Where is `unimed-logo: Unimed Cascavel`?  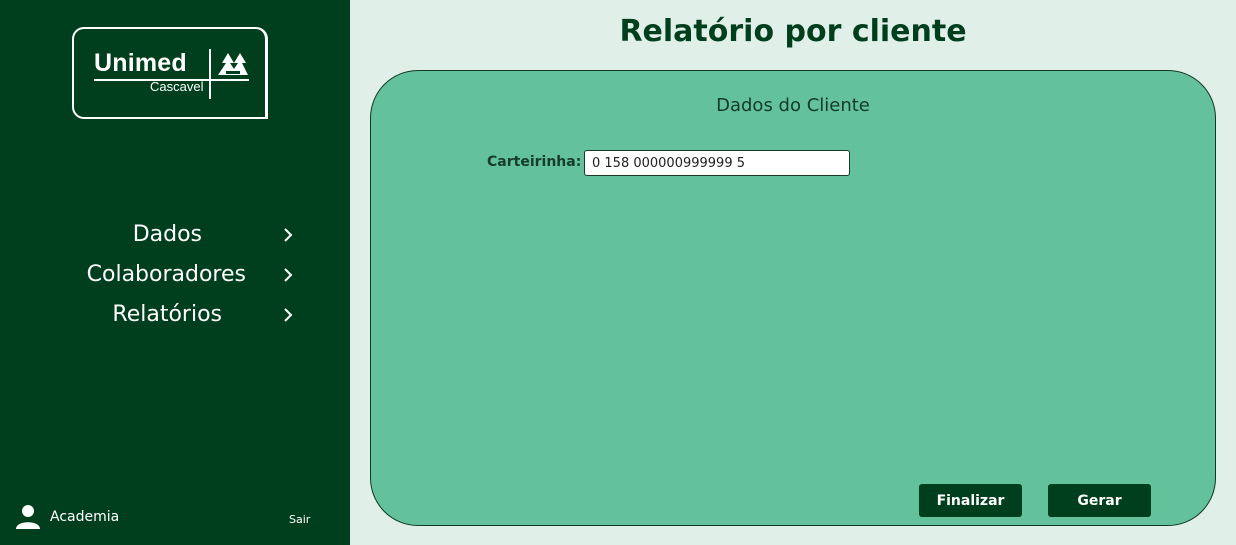 unimed-logo: Unimed Cascavel is located at coordinates (170, 73).